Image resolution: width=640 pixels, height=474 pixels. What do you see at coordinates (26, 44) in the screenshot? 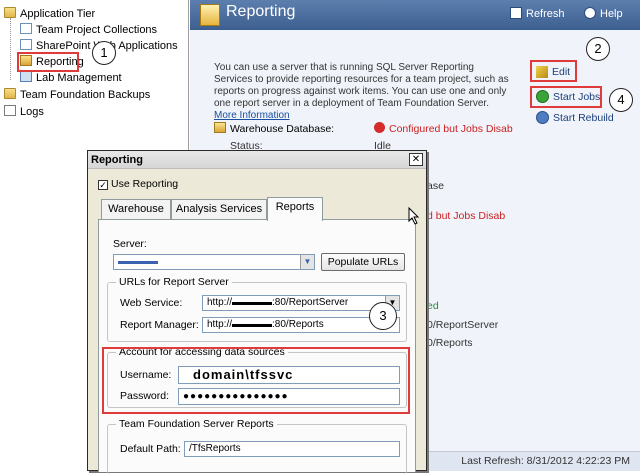
I see `sharepoint-icon` at bounding box center [26, 44].